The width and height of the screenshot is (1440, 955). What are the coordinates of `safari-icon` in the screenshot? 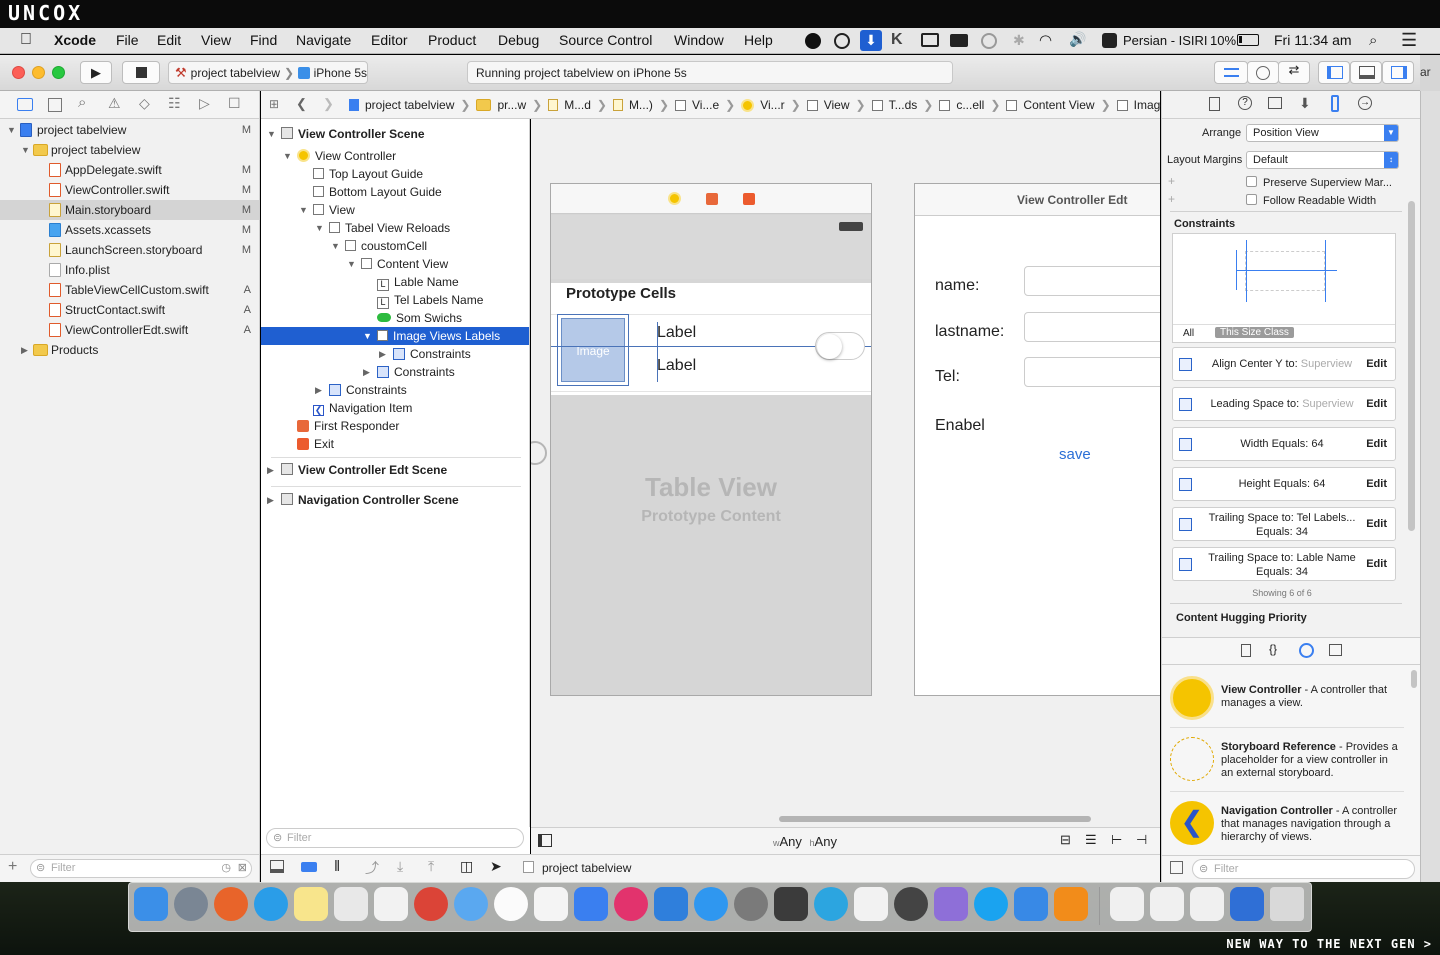 It's located at (271, 904).